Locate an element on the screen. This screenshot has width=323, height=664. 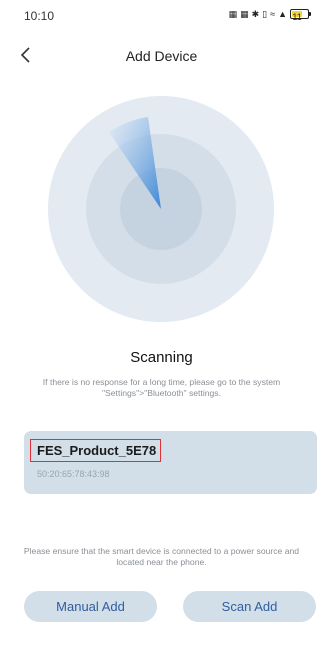
bluetooth-icon: ✱ is located at coordinates (255, 14).